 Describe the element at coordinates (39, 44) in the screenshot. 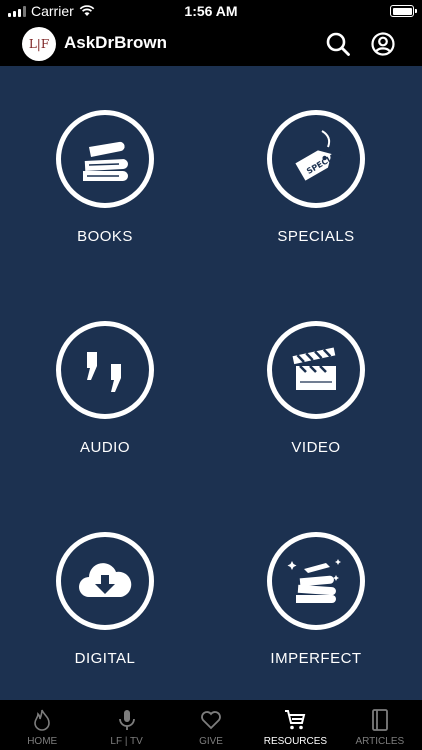

I see `app-logo: L|F` at that location.